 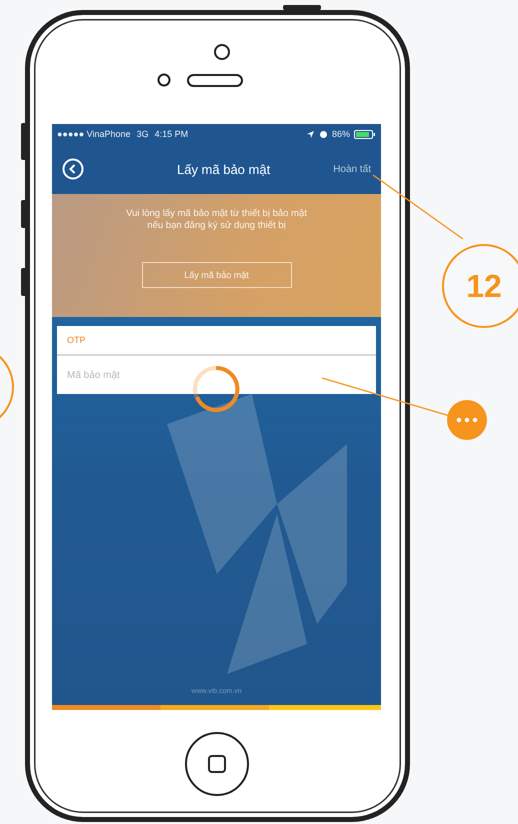 I want to click on carrier-label: ●●●●● VinaPhone, so click(x=94, y=134).